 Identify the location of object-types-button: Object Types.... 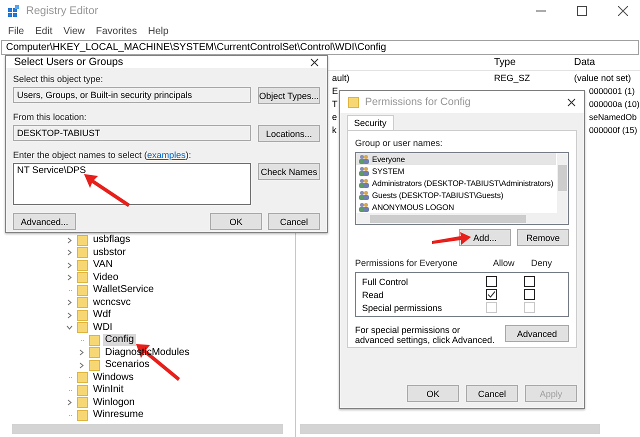
(289, 95).